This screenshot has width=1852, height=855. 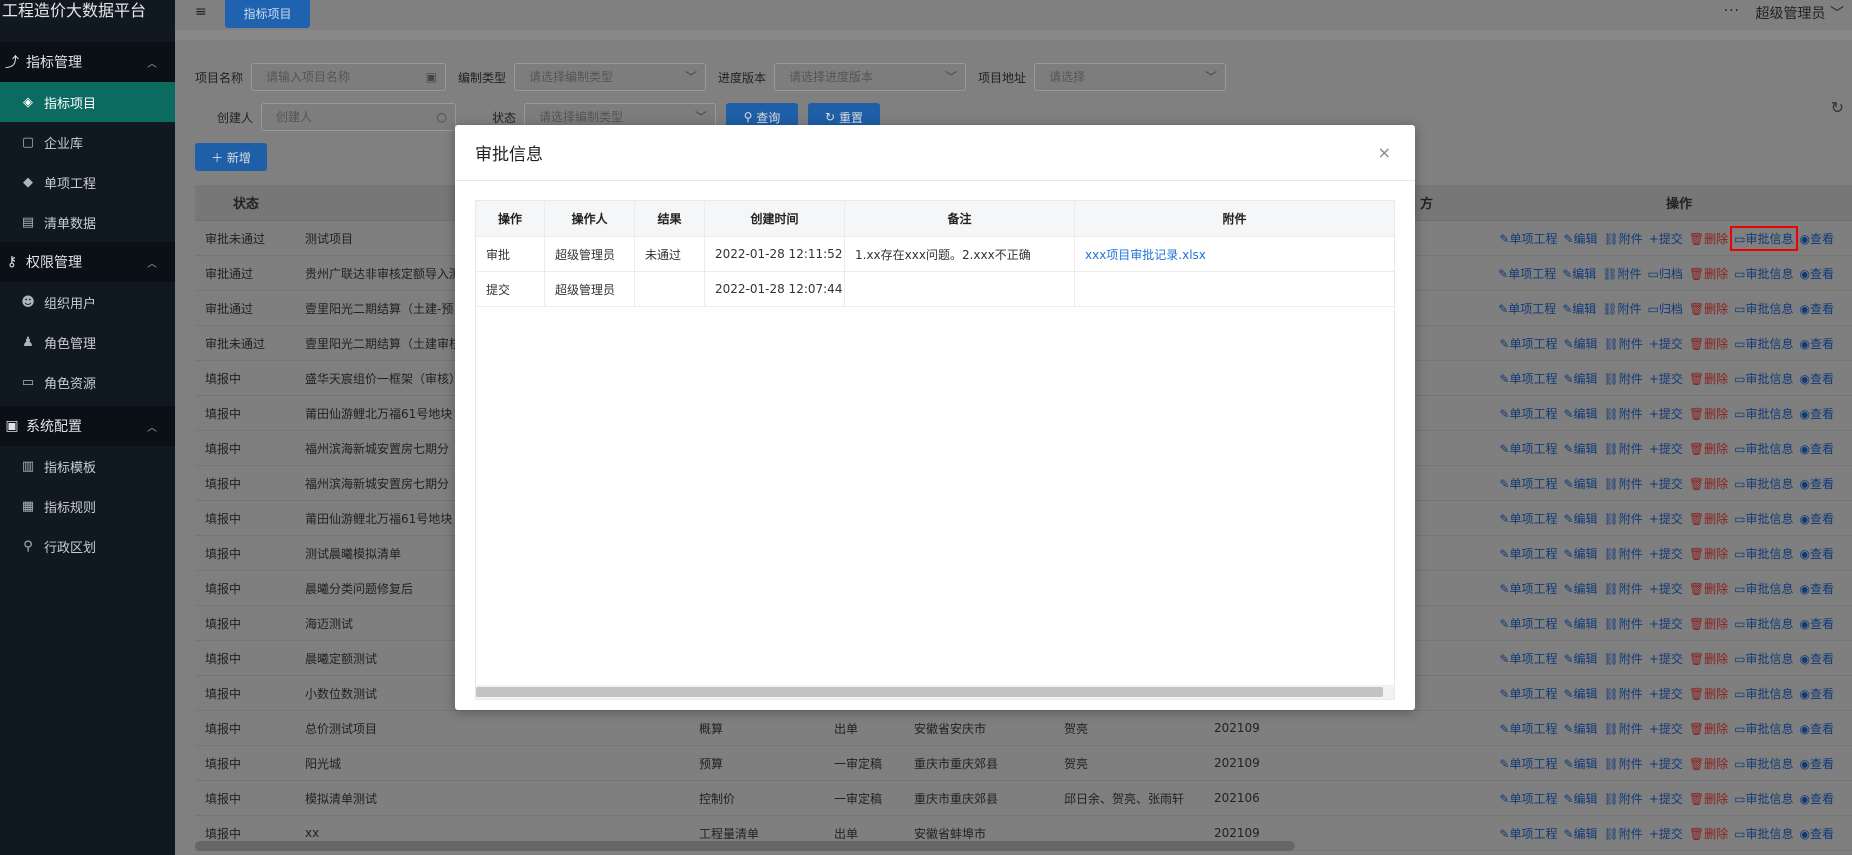 What do you see at coordinates (870, 77) in the screenshot?
I see `progress-version-select: 请选择进度版本 ﹀` at bounding box center [870, 77].